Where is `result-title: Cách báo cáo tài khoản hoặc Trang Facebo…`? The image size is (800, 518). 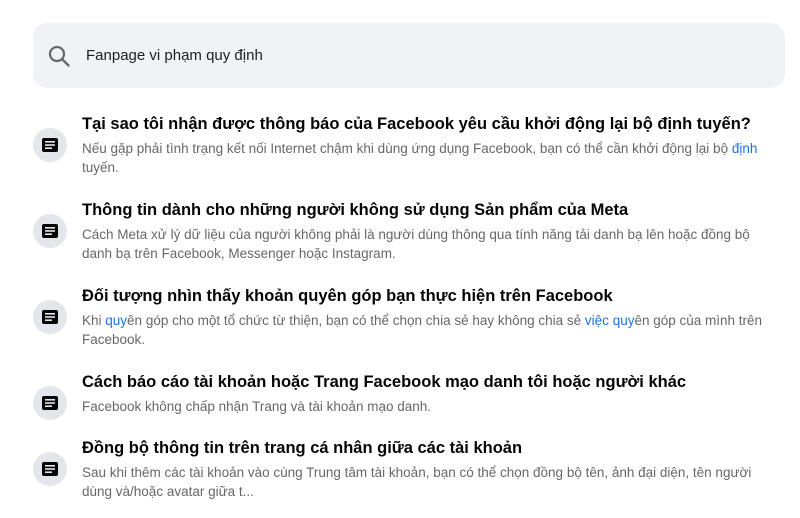
result-title: Cách báo cáo tài khoản hoặc Trang Facebo… is located at coordinates (432, 382).